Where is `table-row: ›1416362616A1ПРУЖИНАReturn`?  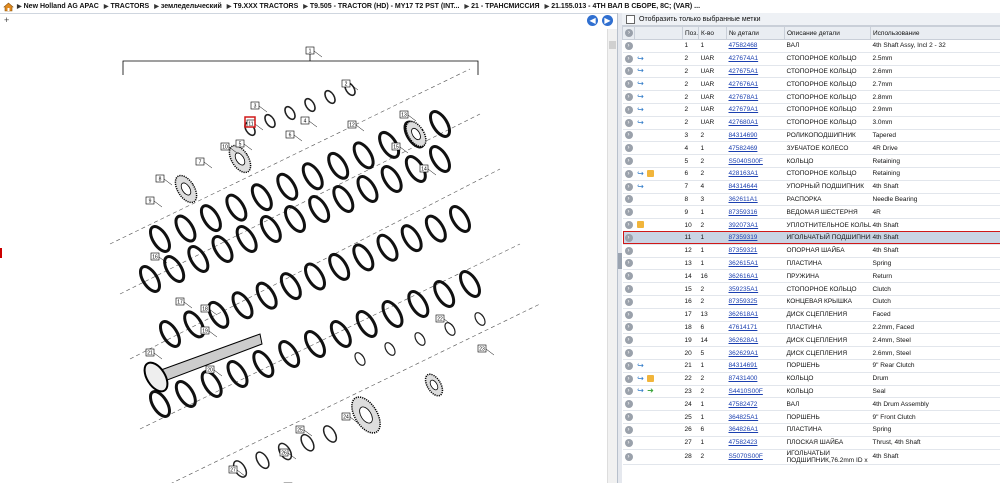 table-row: ›1416362616A1ПРУЖИНАReturn is located at coordinates (811, 276).